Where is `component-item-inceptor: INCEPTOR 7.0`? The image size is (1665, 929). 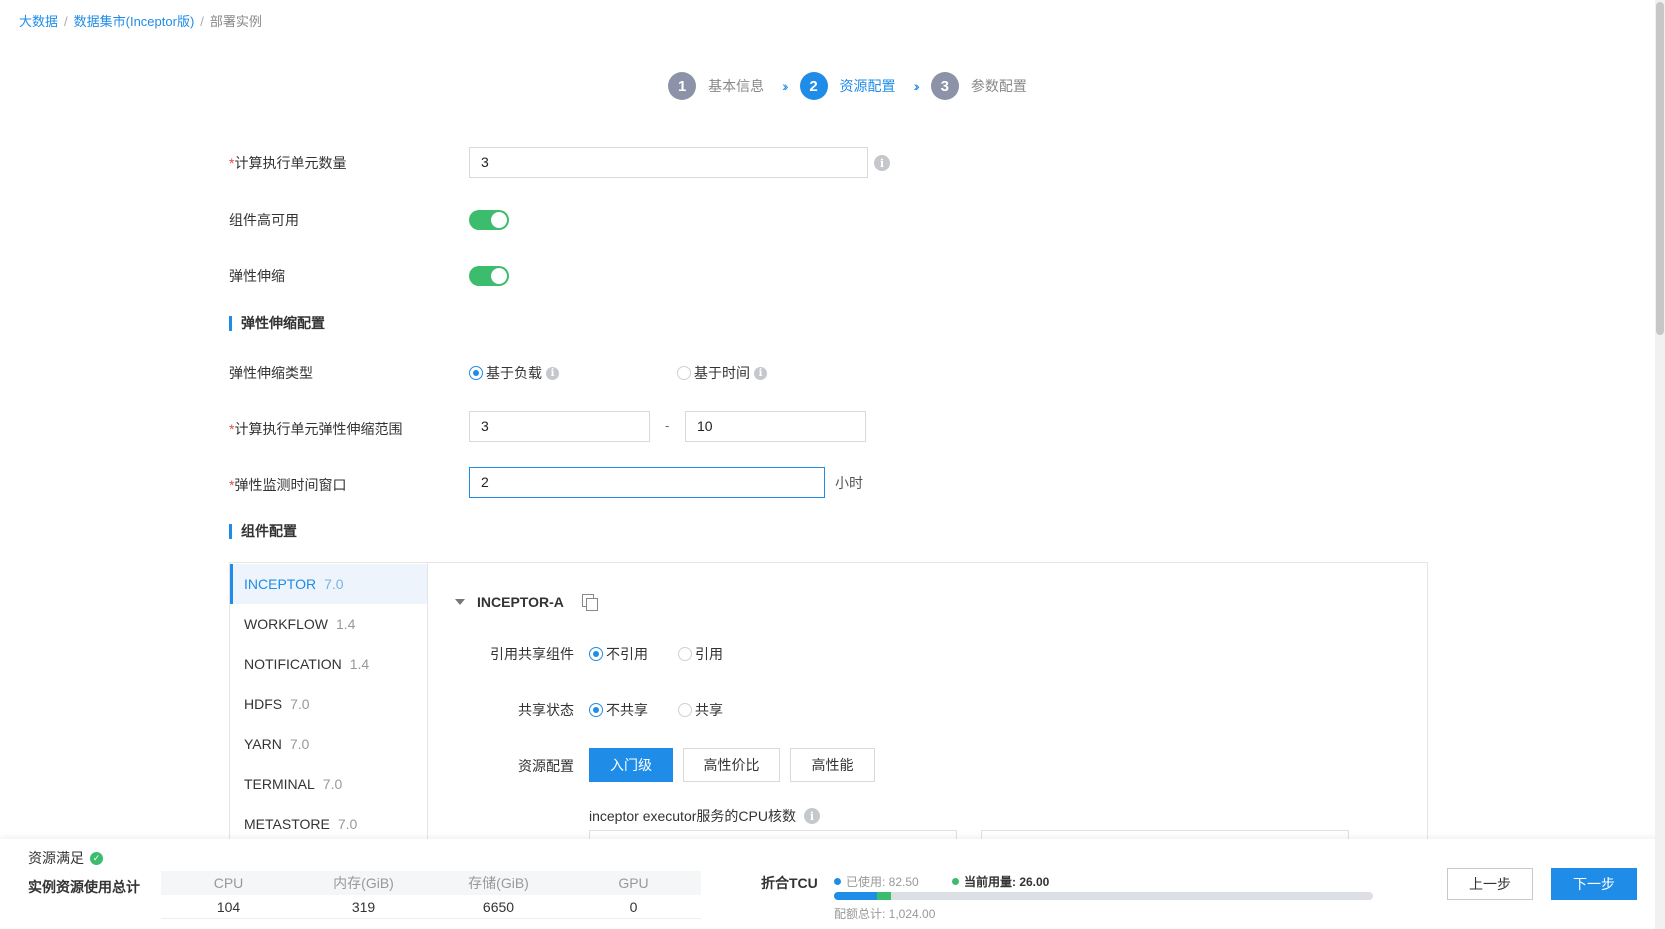 component-item-inceptor: INCEPTOR 7.0 is located at coordinates (328, 584).